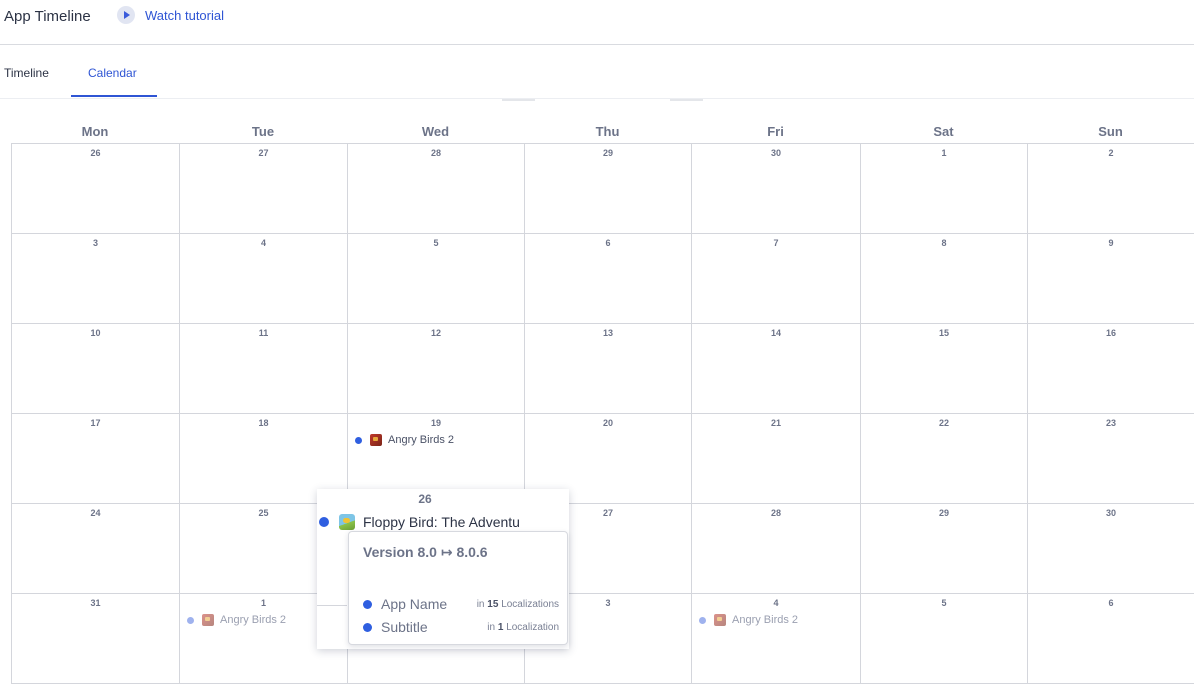 This screenshot has width=1194, height=695. What do you see at coordinates (264, 279) in the screenshot?
I see `calendar-day-cell: 4` at bounding box center [264, 279].